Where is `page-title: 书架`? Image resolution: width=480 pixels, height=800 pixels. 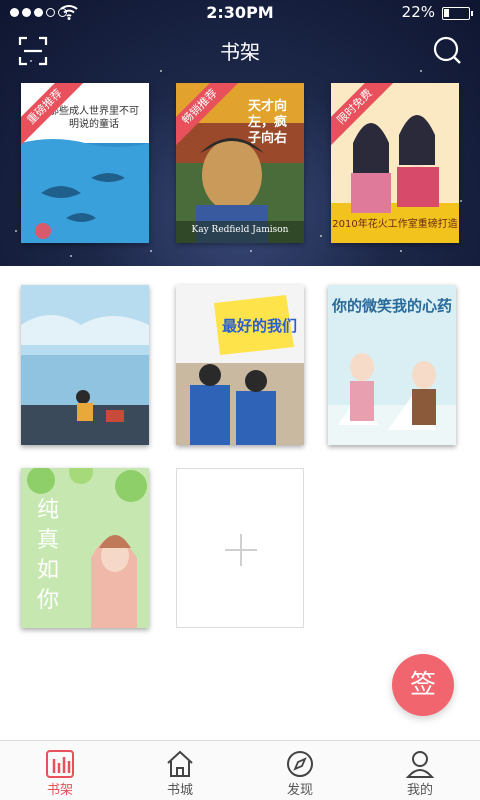
page-title: 书架 is located at coordinates (240, 52).